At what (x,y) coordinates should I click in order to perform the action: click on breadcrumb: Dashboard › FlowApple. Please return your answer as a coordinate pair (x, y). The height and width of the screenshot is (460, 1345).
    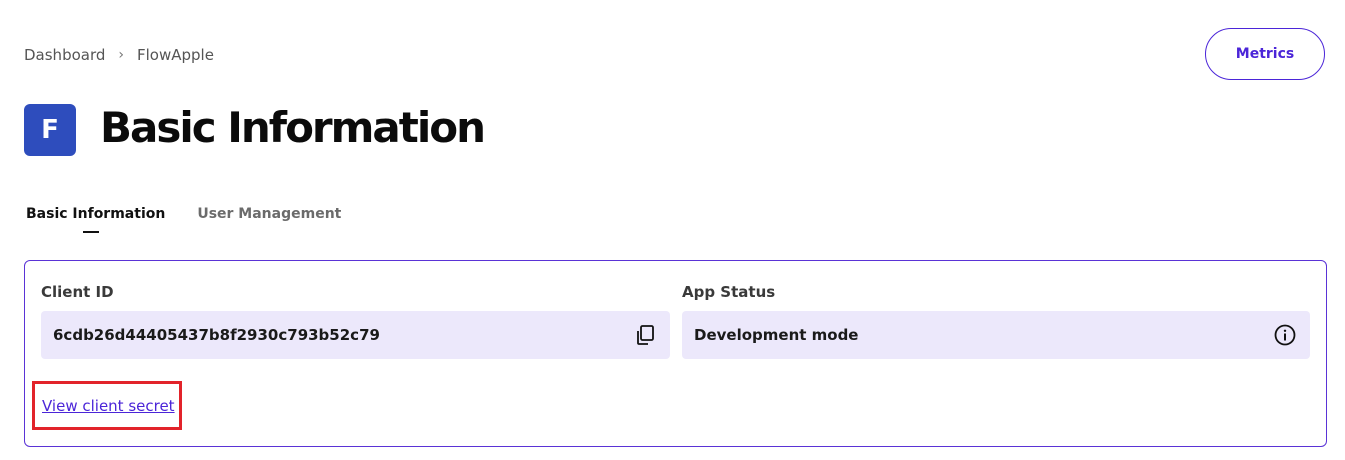
    Looking at the image, I should click on (119, 55).